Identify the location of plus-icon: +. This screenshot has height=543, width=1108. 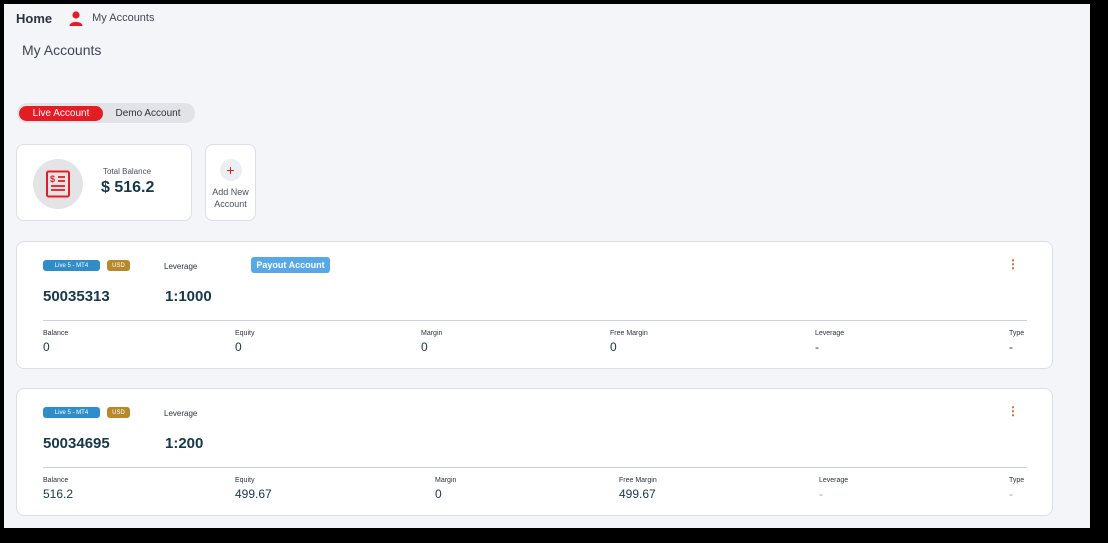
(230, 170).